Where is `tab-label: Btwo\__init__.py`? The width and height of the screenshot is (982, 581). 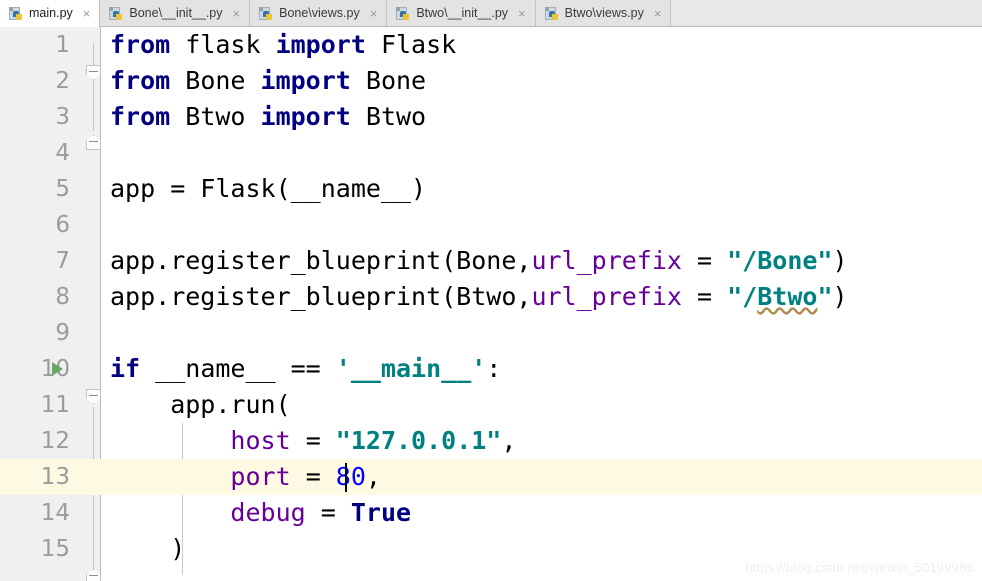 tab-label: Btwo\__init__.py is located at coordinates (462, 12).